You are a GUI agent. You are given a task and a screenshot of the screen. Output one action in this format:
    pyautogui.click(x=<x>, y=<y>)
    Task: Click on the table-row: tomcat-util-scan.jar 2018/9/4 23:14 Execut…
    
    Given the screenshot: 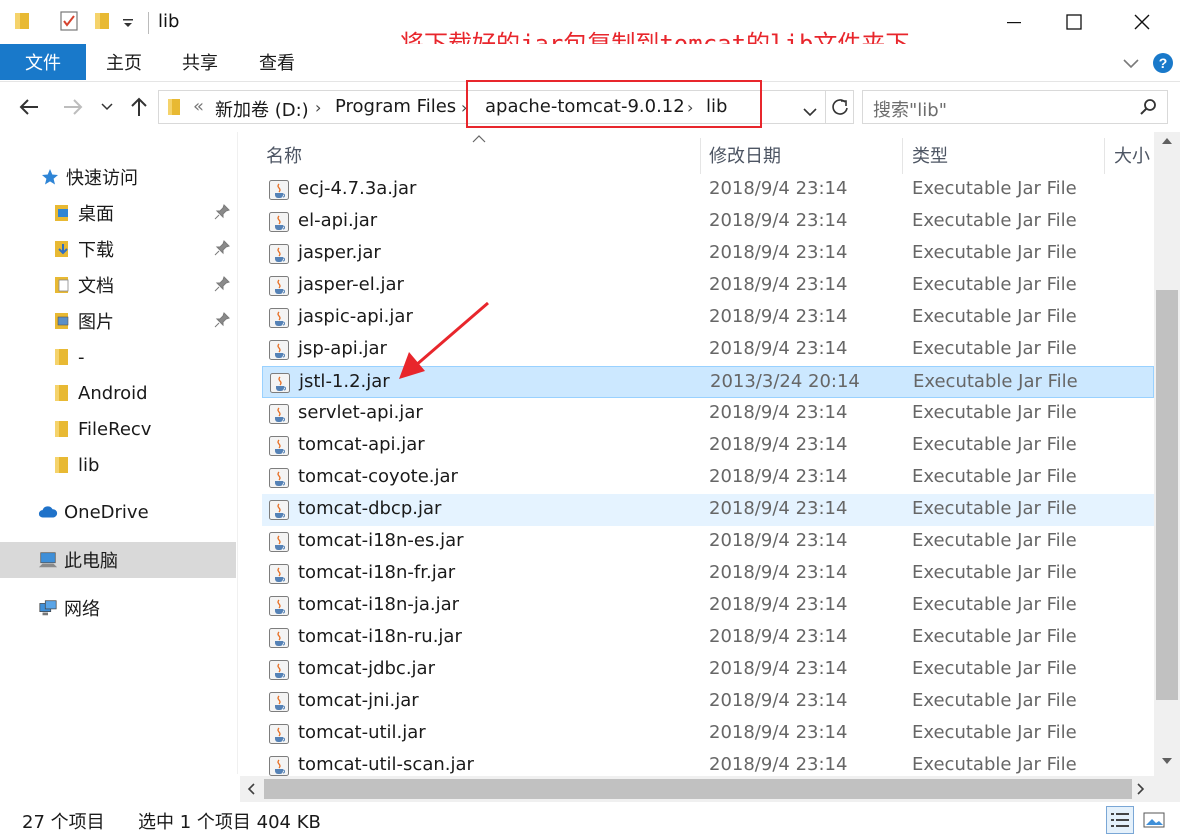 What is the action you would take?
    pyautogui.click(x=708, y=763)
    